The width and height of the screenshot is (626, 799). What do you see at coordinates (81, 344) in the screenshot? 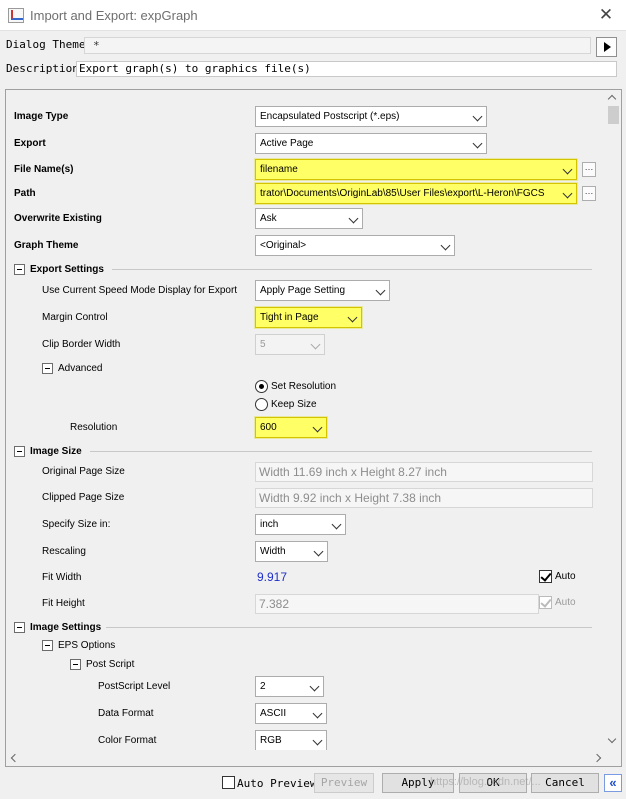
I see `clip-border-label: Clip Border Width` at bounding box center [81, 344].